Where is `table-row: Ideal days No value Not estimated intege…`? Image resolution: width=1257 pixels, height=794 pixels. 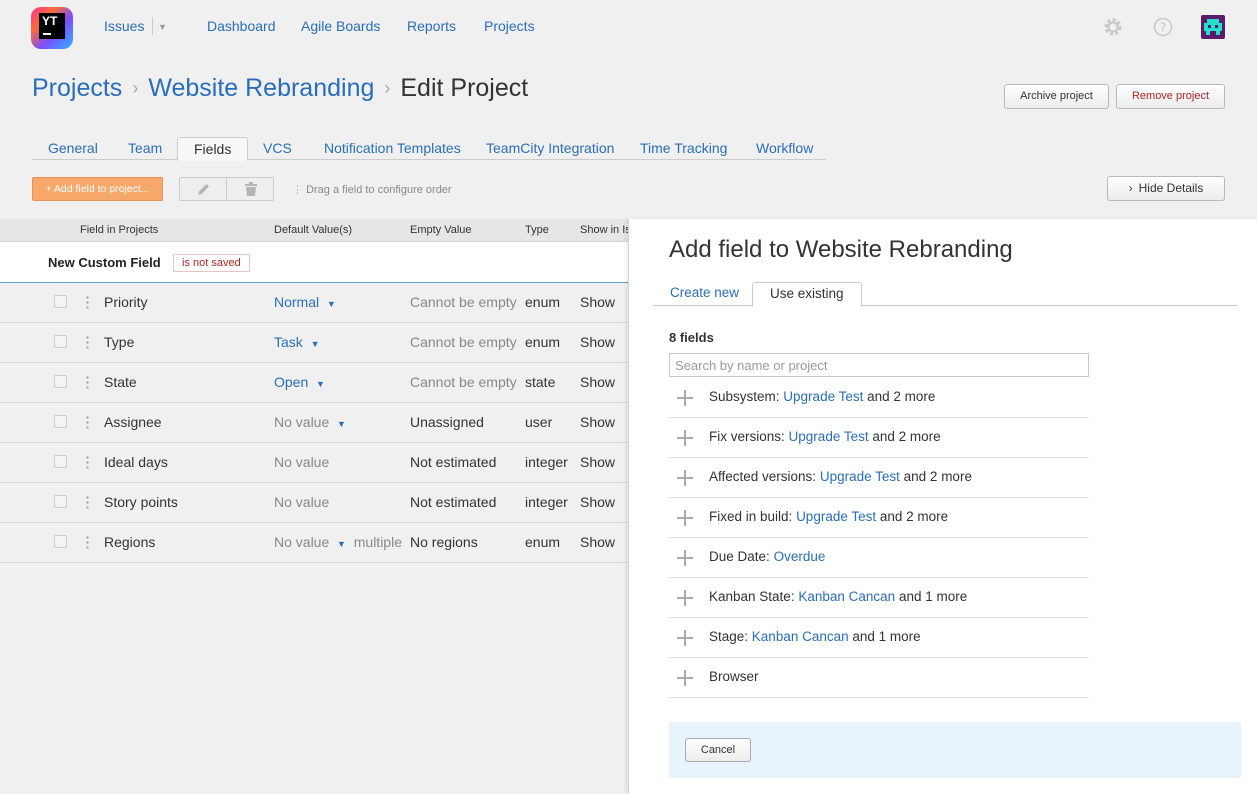 table-row: Ideal days No value Not estimated intege… is located at coordinates (314, 463).